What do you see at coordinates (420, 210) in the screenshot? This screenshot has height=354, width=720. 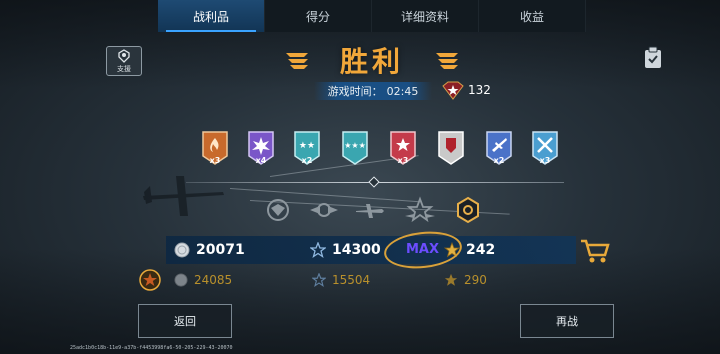 I see `star-wings-icon` at bounding box center [420, 210].